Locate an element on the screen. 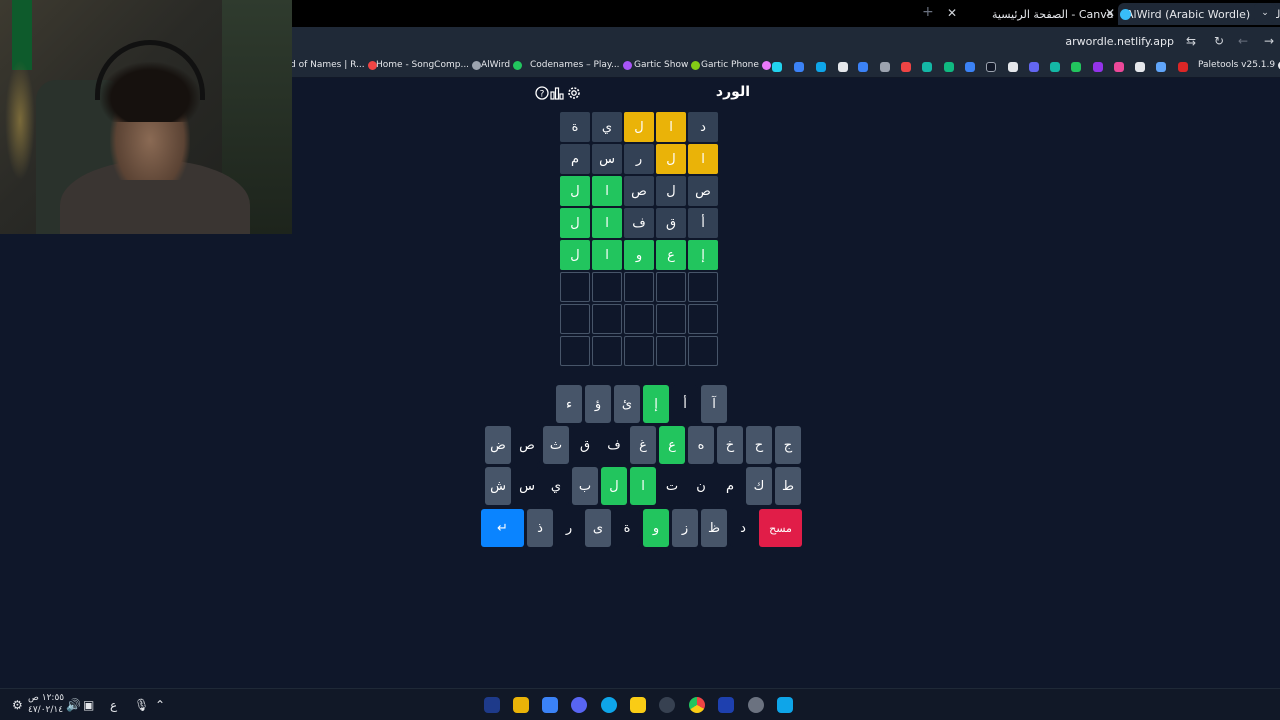 Image resolution: width=1280 pixels, height=720 pixels. keyboard-key: ظ is located at coordinates (714, 528).